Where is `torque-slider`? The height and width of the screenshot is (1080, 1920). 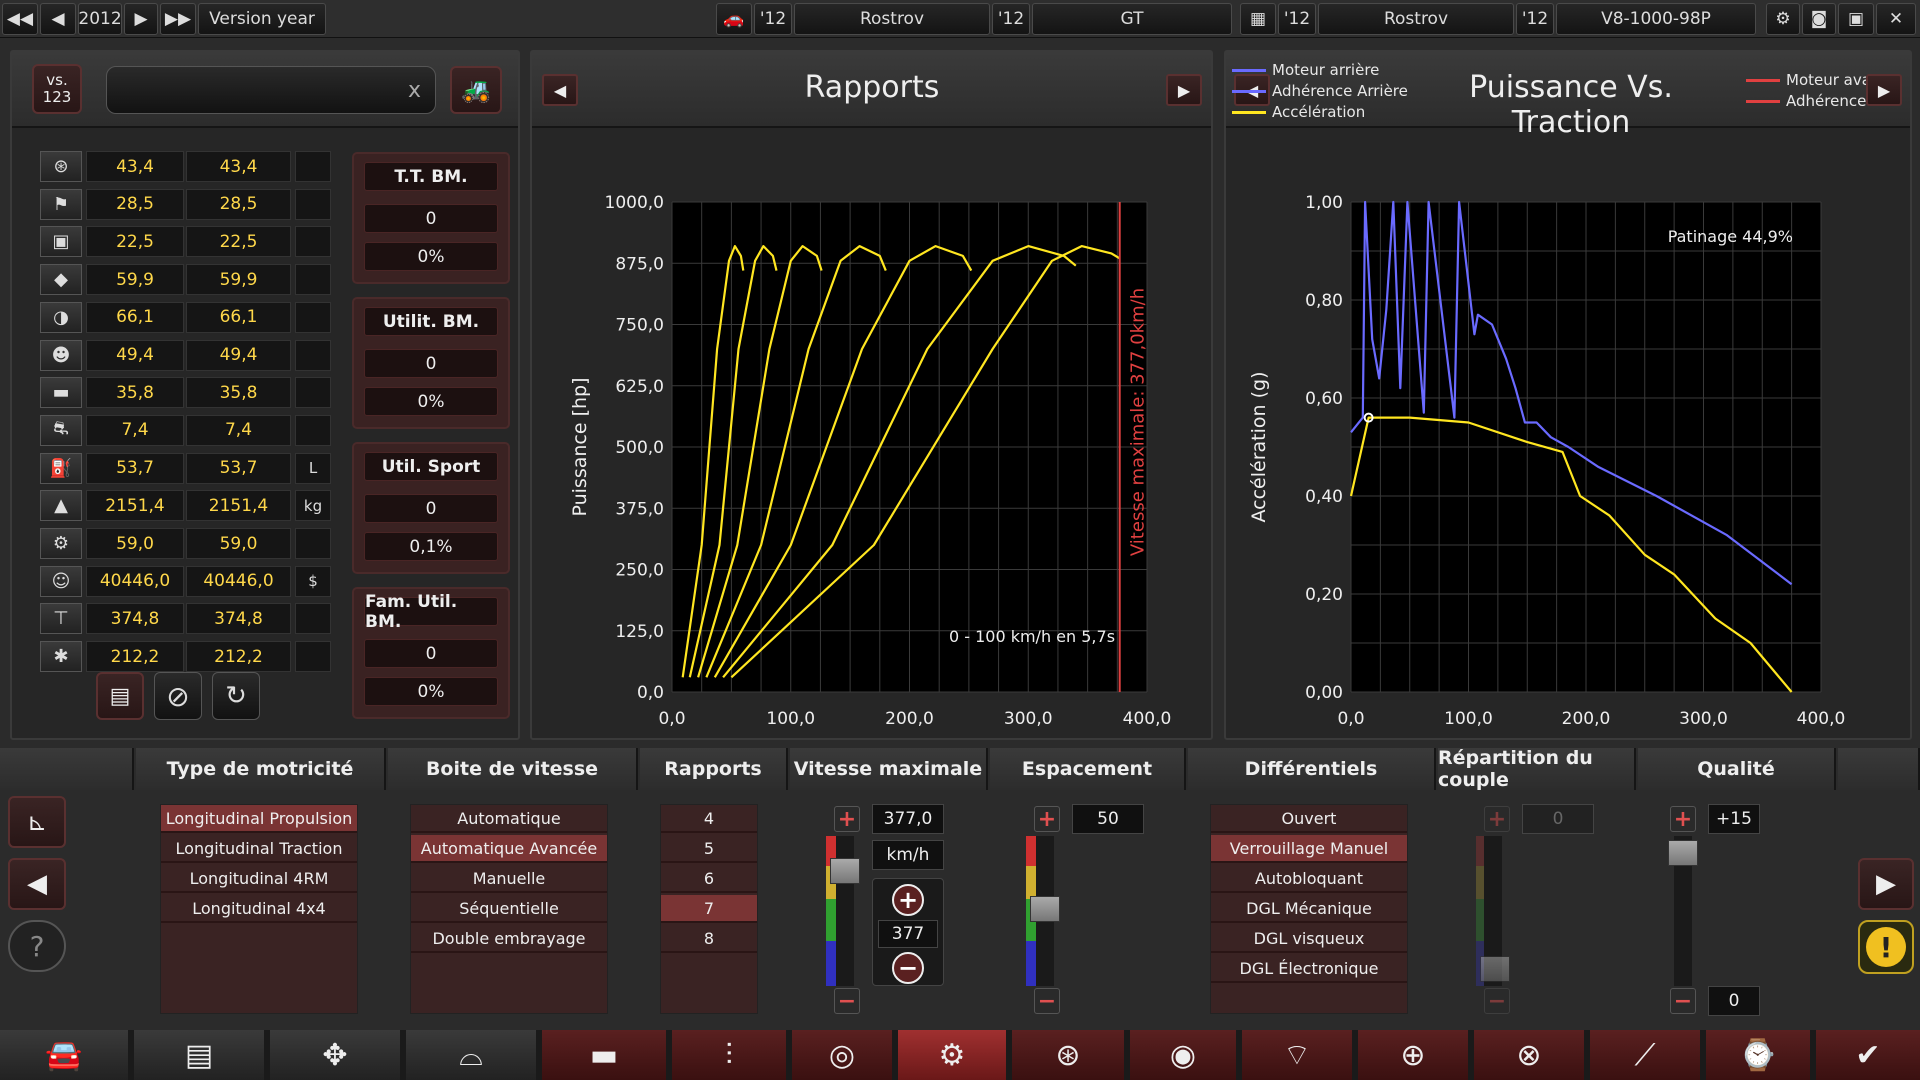 torque-slider is located at coordinates (1495, 969).